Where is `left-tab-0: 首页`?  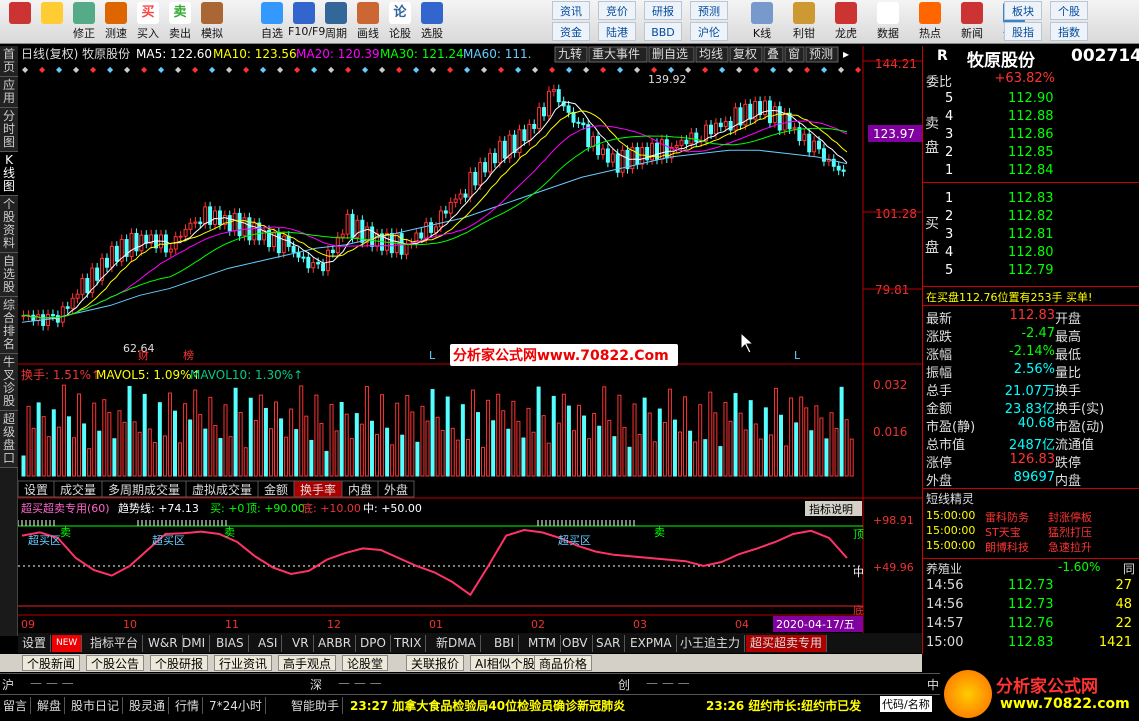 left-tab-0: 首页 is located at coordinates (9, 61).